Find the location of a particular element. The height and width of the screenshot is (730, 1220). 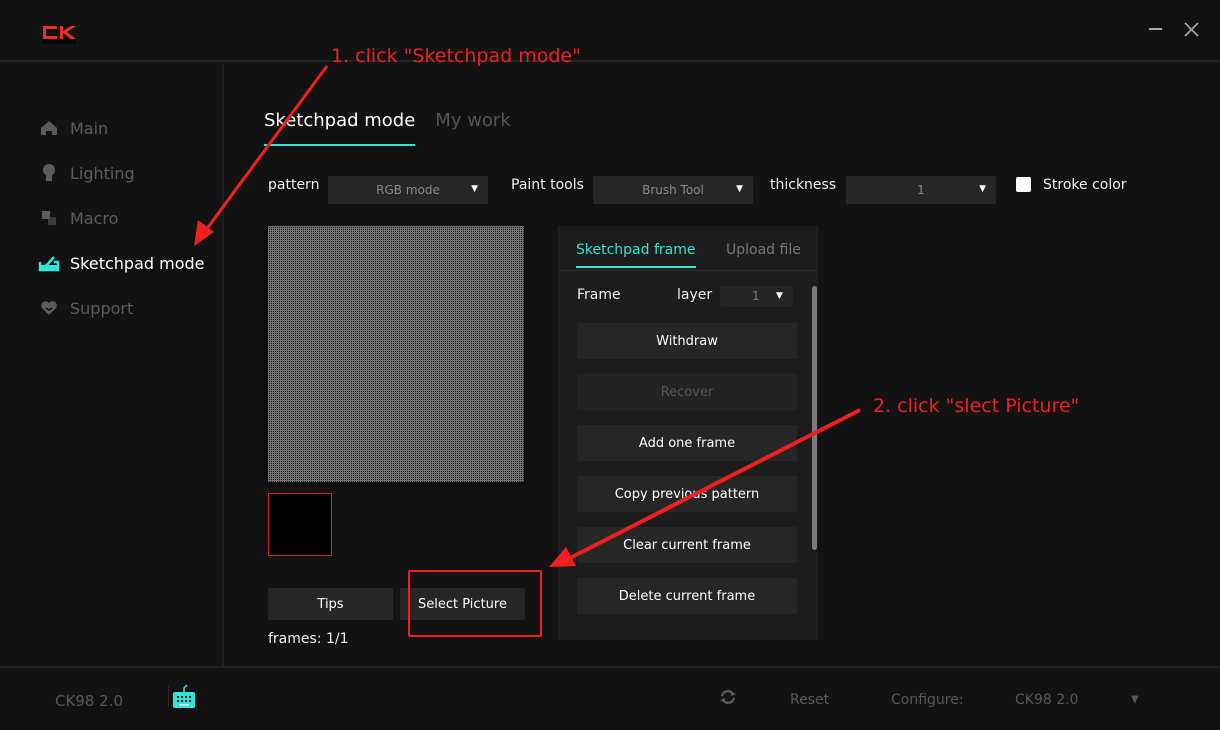

pattern-value: RGB mode is located at coordinates (408, 190).